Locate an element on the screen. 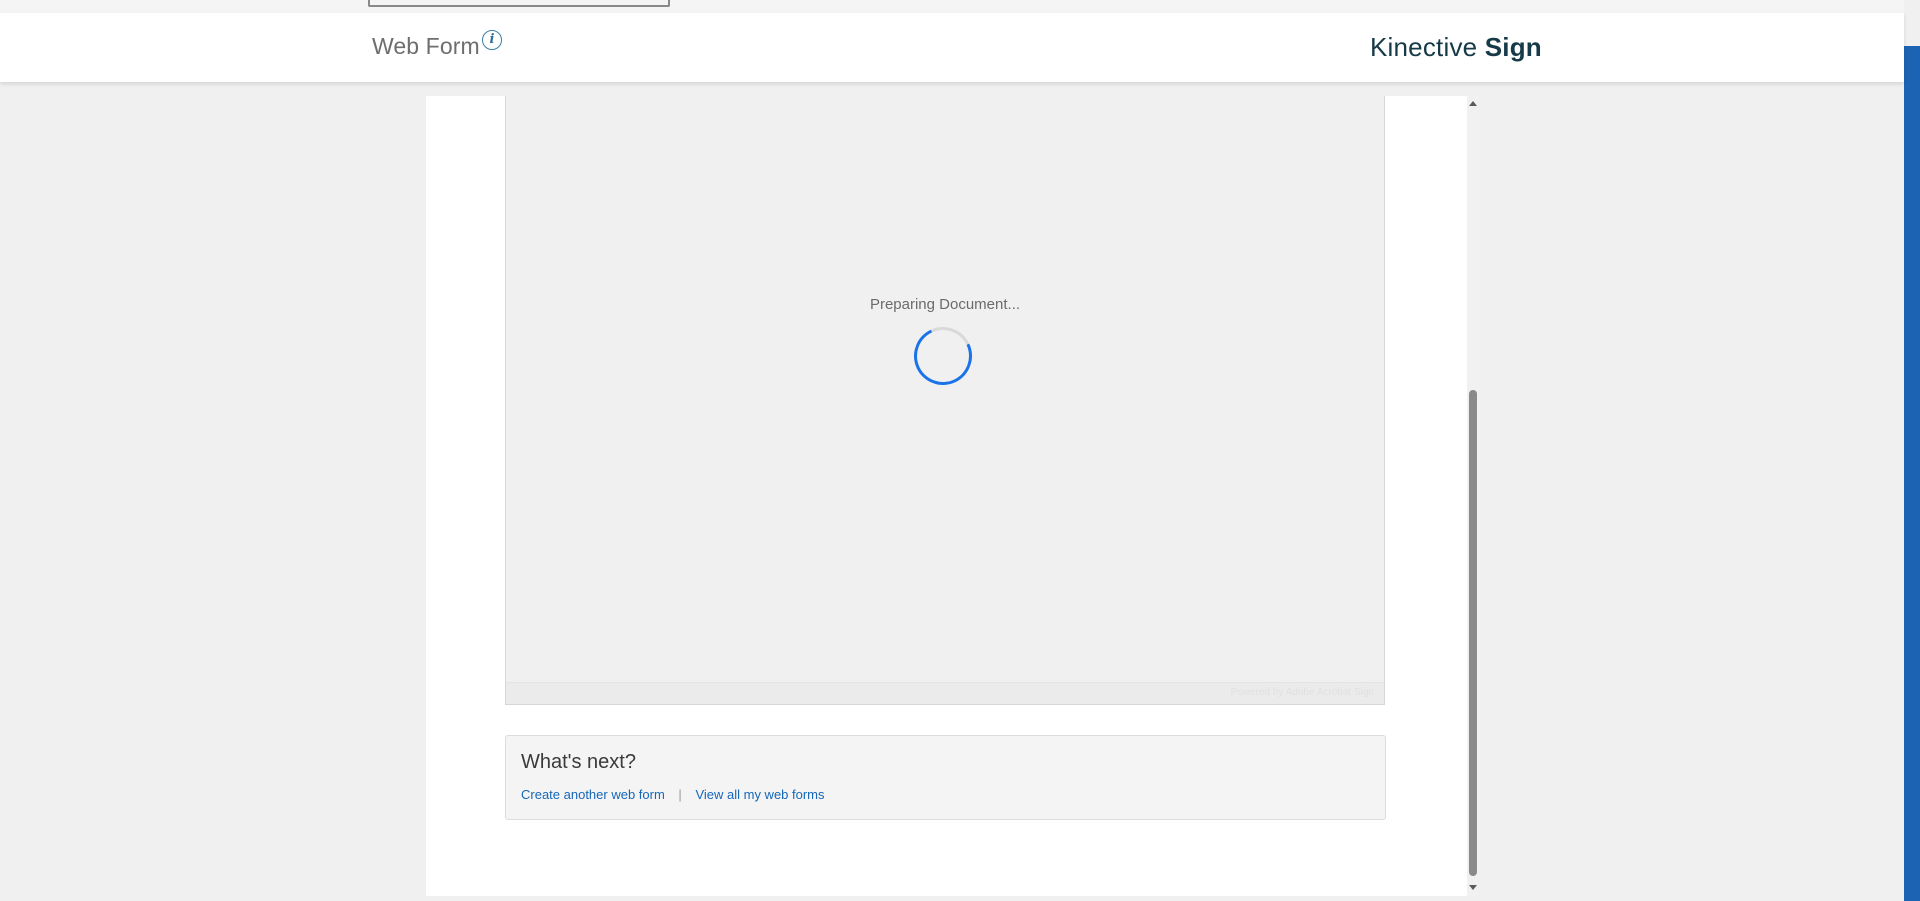 The height and width of the screenshot is (901, 1920). top-strip-box is located at coordinates (519, 3).